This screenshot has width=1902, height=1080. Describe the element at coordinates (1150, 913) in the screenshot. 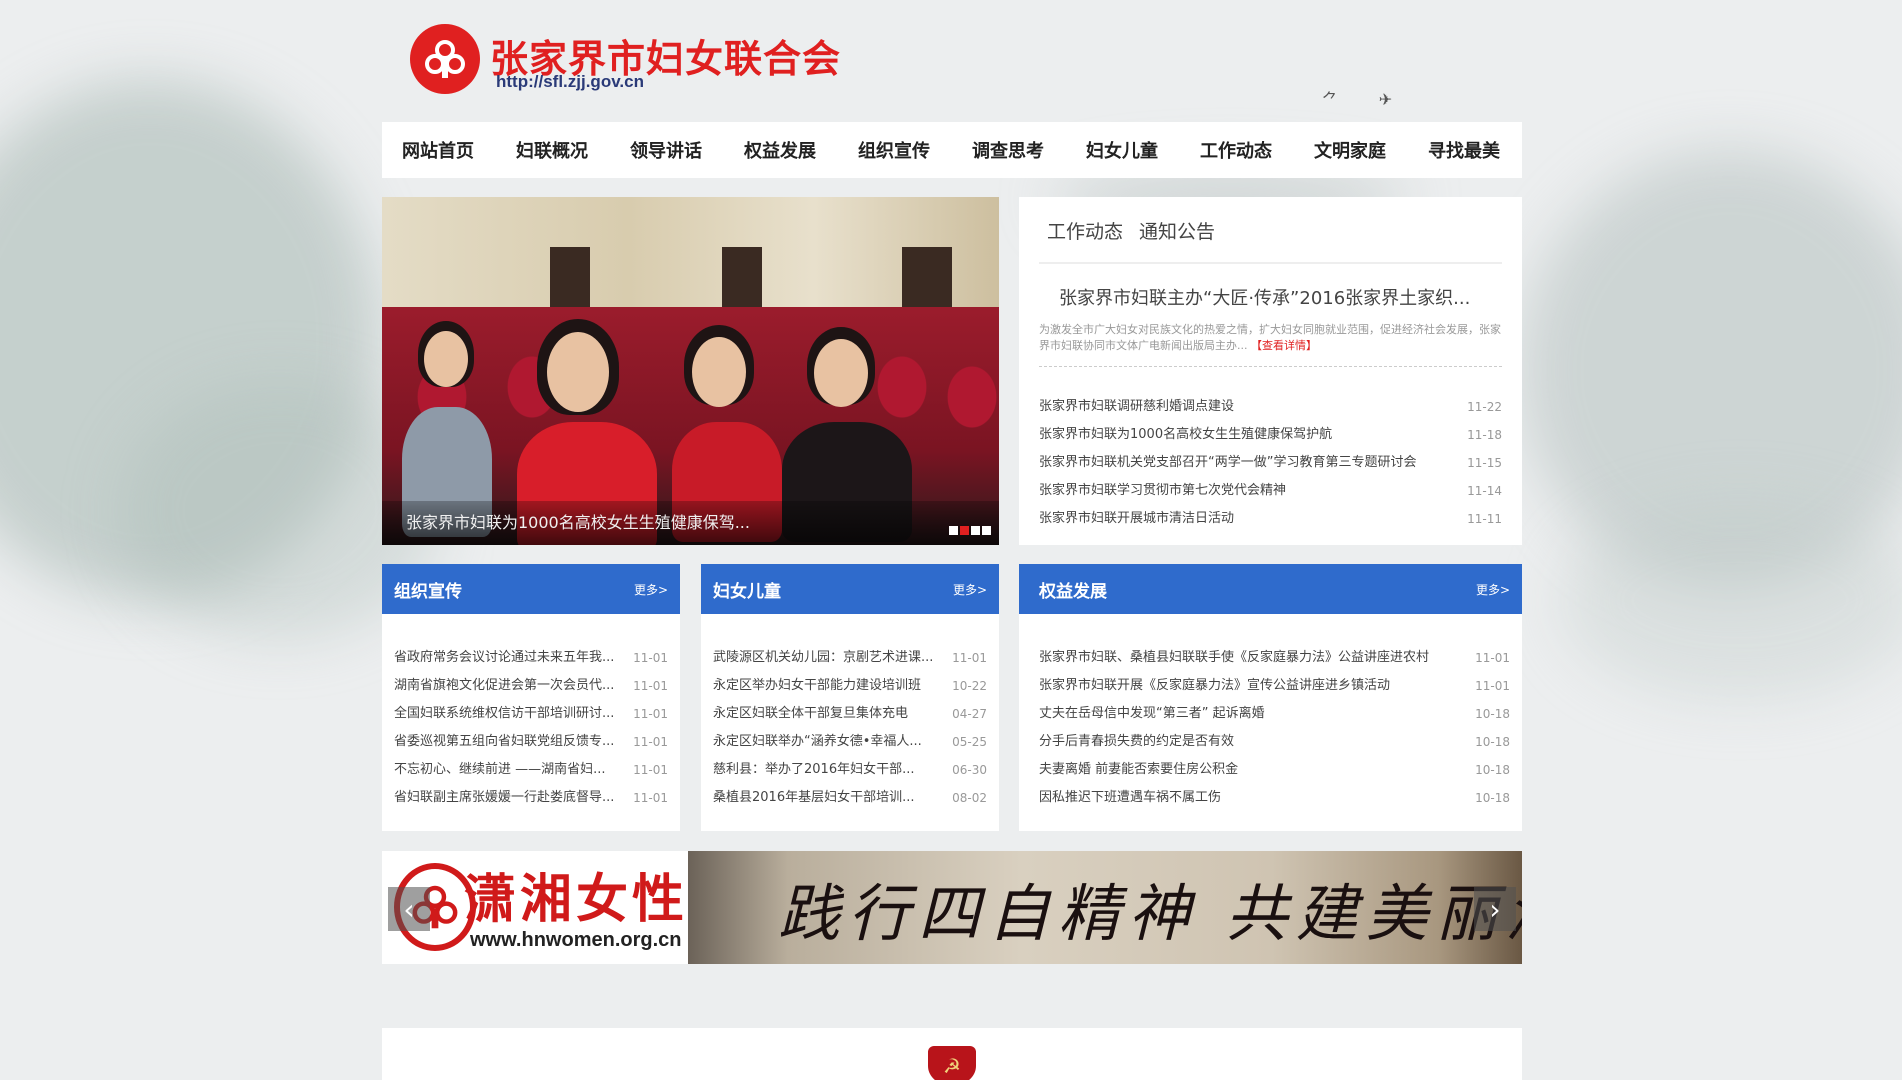

I see `banner-slogan: 践行四自精神 共建美丽湖南` at that location.